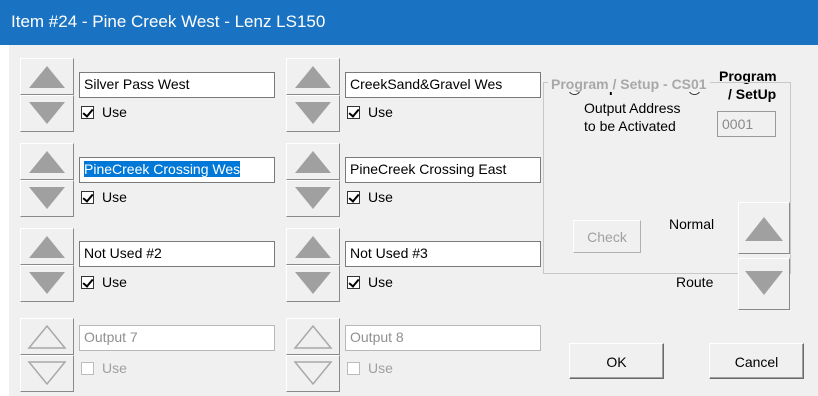  Describe the element at coordinates (756, 361) in the screenshot. I see `cancel-button: Cancel` at that location.